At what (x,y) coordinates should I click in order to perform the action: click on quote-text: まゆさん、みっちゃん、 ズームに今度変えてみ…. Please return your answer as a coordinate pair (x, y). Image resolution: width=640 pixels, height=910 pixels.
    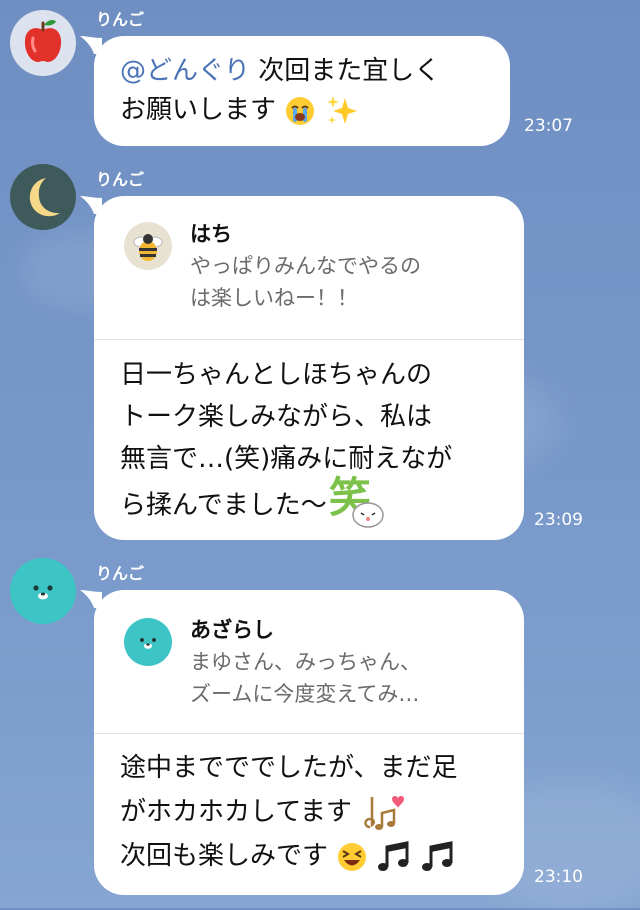
    Looking at the image, I should click on (305, 678).